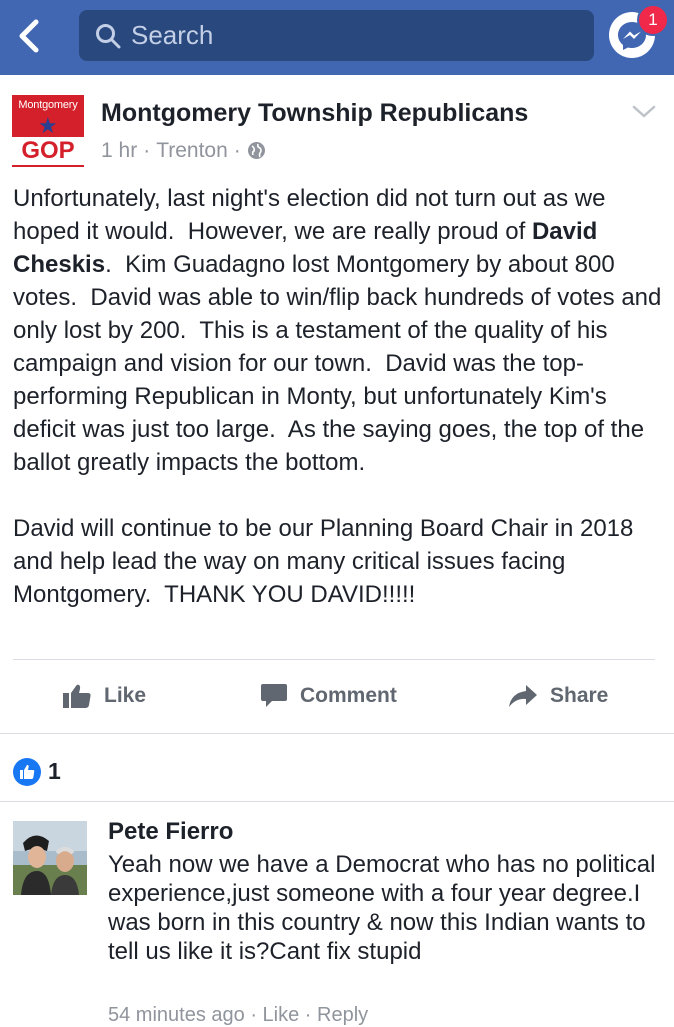  Describe the element at coordinates (170, 832) in the screenshot. I see `comment-author: Pete Fierro` at that location.